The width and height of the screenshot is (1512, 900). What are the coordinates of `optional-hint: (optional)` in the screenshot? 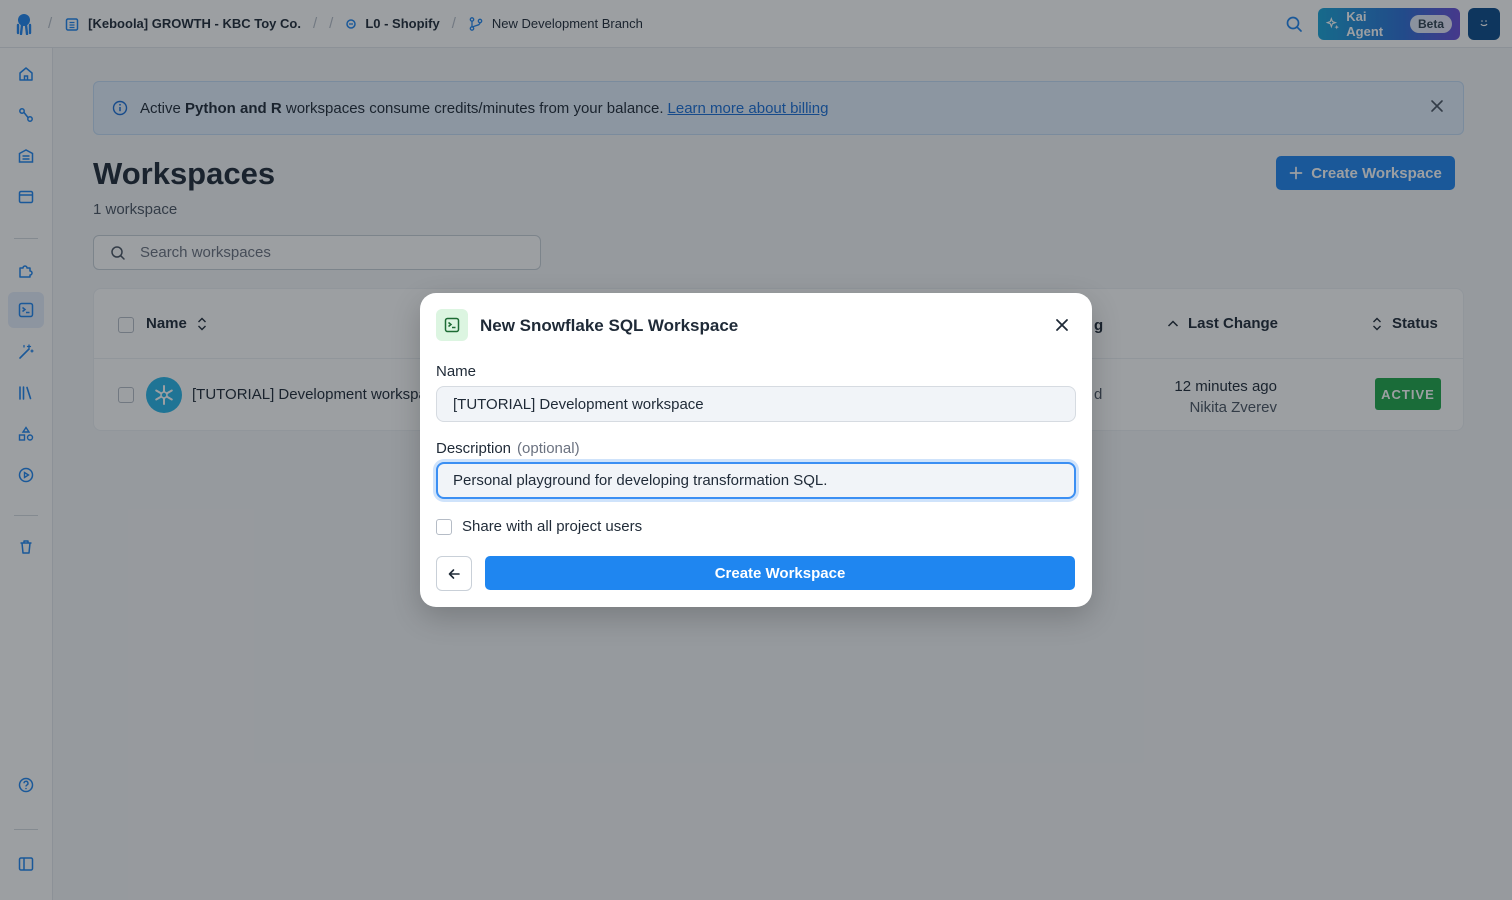 It's located at (548, 448).